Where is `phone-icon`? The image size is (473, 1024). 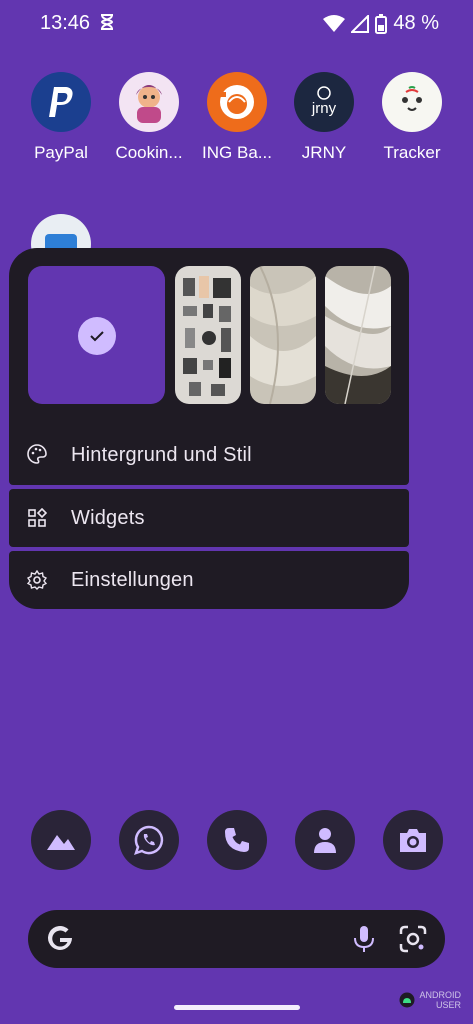
phone-icon is located at coordinates (237, 840).